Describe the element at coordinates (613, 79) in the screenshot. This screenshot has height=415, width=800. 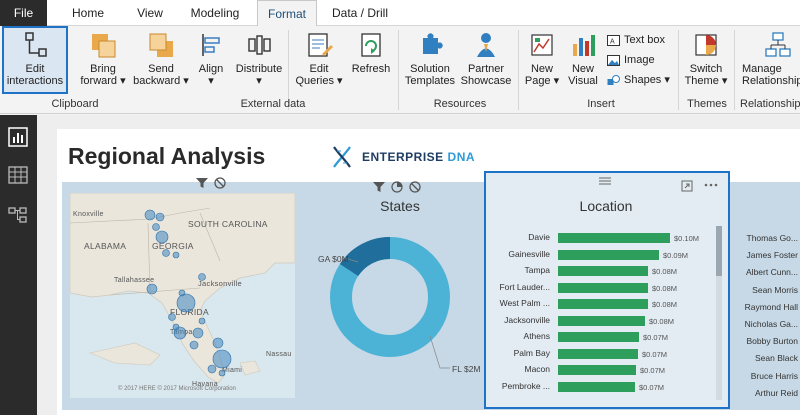
I see `shapes-icon` at that location.